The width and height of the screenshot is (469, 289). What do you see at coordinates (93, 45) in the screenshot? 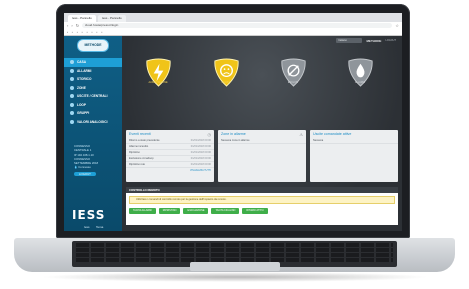
I see `logo: METHODE` at bounding box center [93, 45].